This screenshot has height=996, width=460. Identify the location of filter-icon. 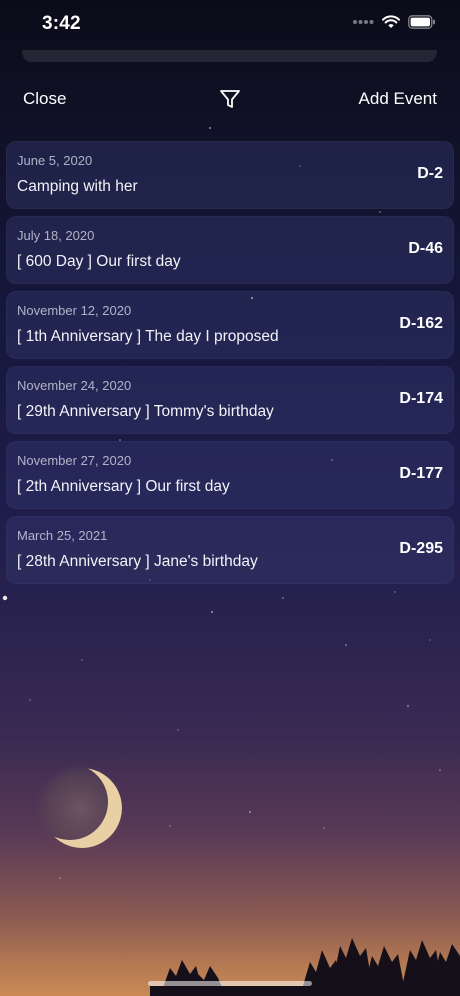
(230, 99).